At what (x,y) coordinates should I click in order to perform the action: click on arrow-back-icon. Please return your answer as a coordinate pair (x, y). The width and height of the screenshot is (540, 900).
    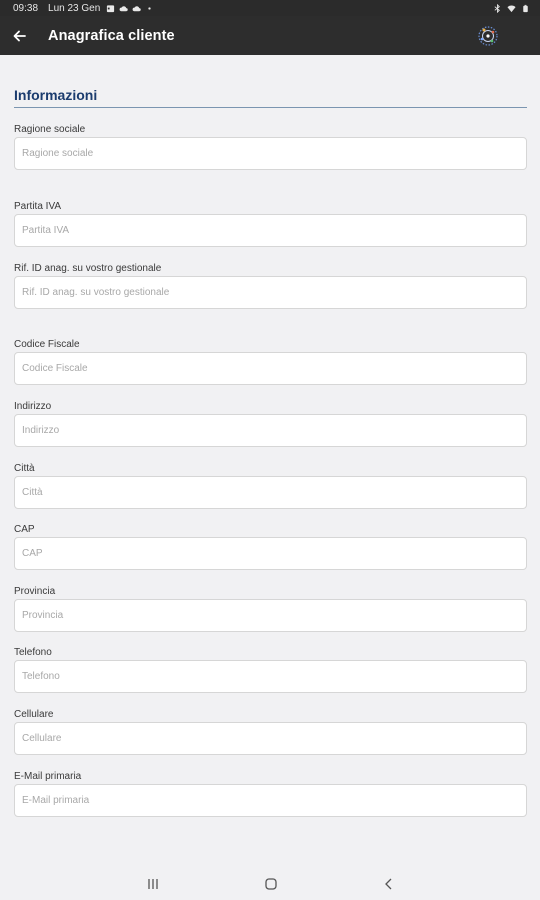
    Looking at the image, I should click on (19, 35).